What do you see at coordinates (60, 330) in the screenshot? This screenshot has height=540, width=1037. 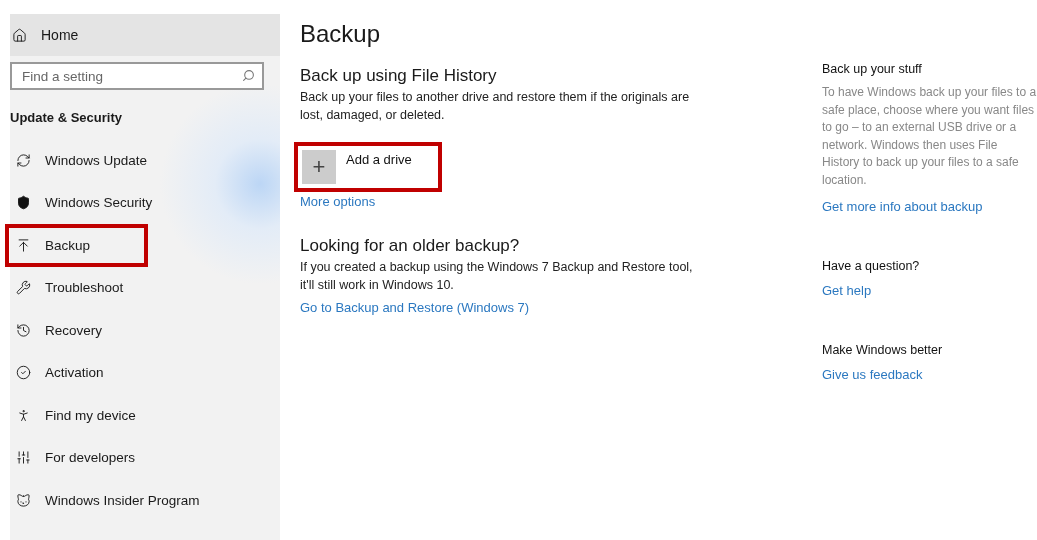 I see `nav-item: Recovery` at bounding box center [60, 330].